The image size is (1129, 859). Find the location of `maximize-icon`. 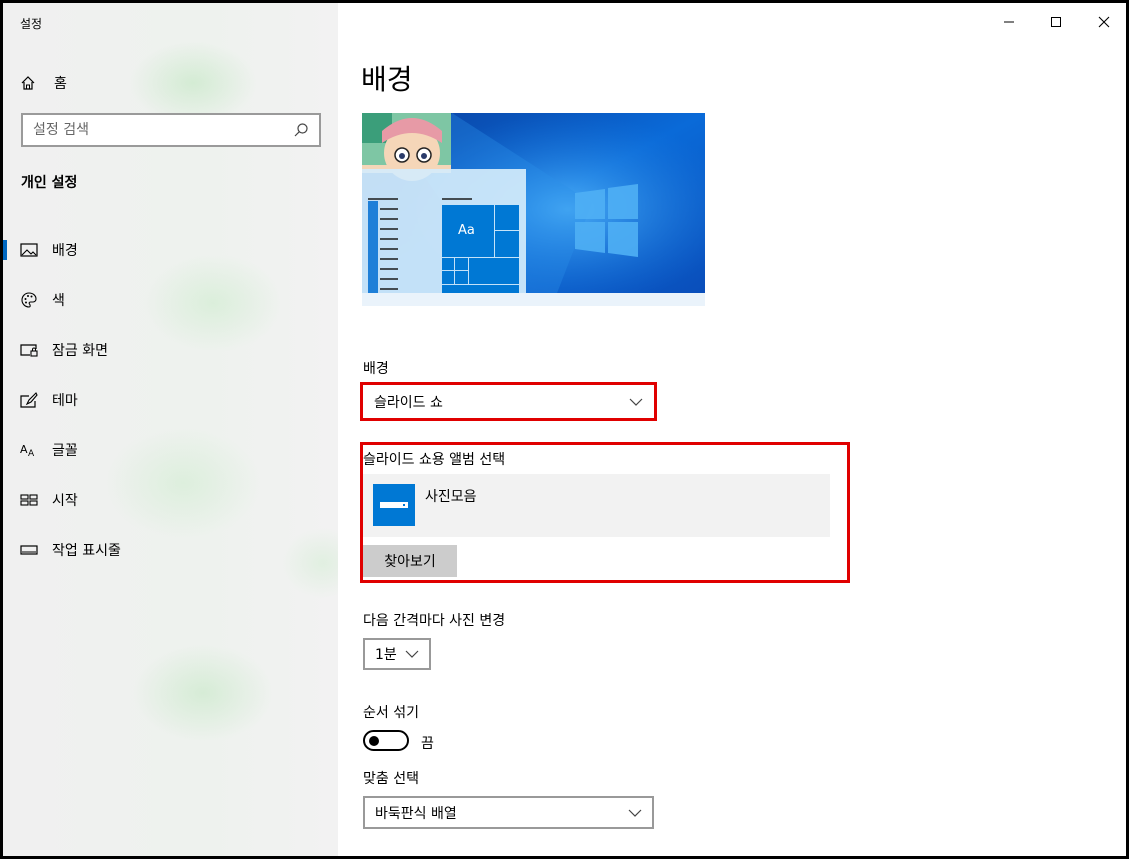

maximize-icon is located at coordinates (1056, 22).